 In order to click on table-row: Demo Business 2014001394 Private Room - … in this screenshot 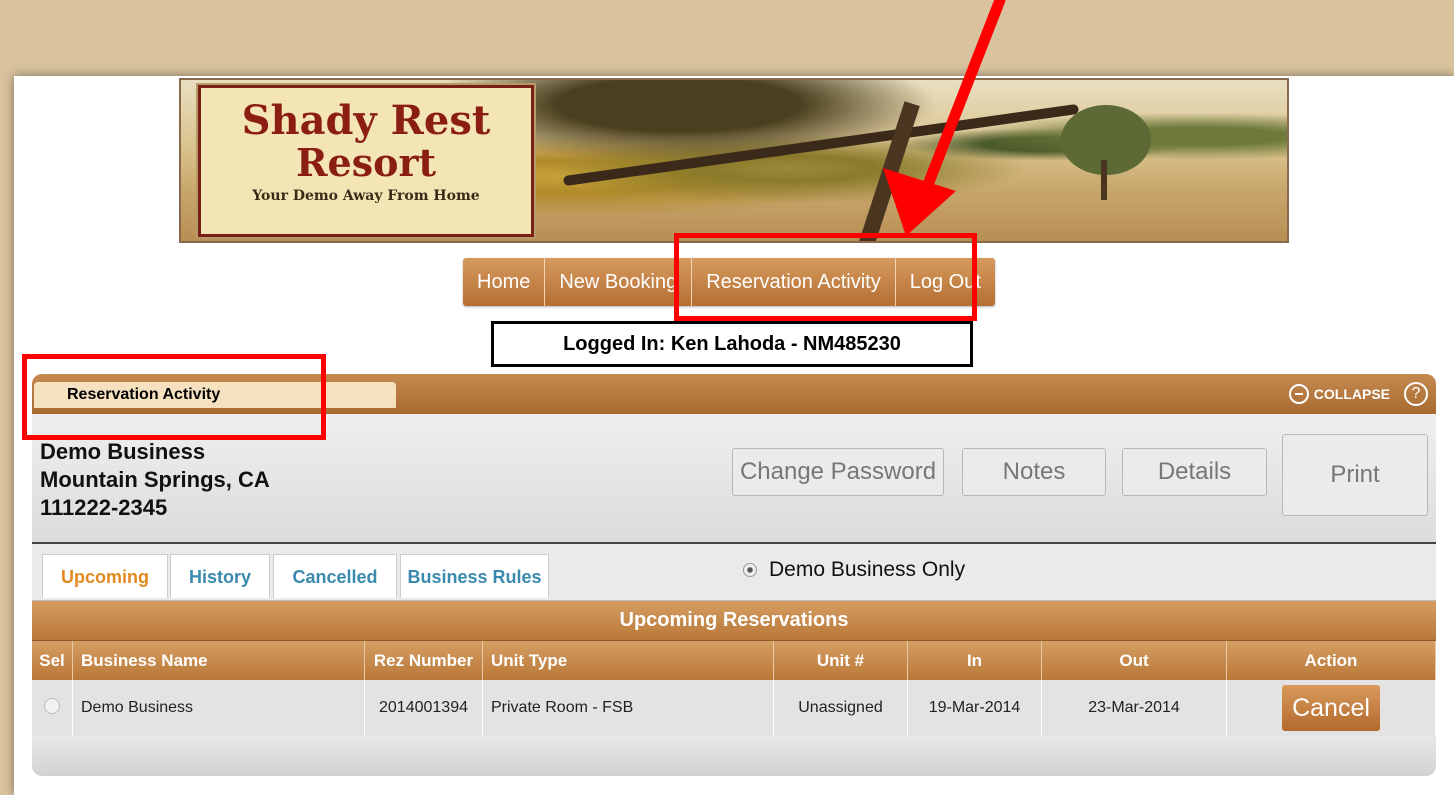, I will do `click(734, 708)`.